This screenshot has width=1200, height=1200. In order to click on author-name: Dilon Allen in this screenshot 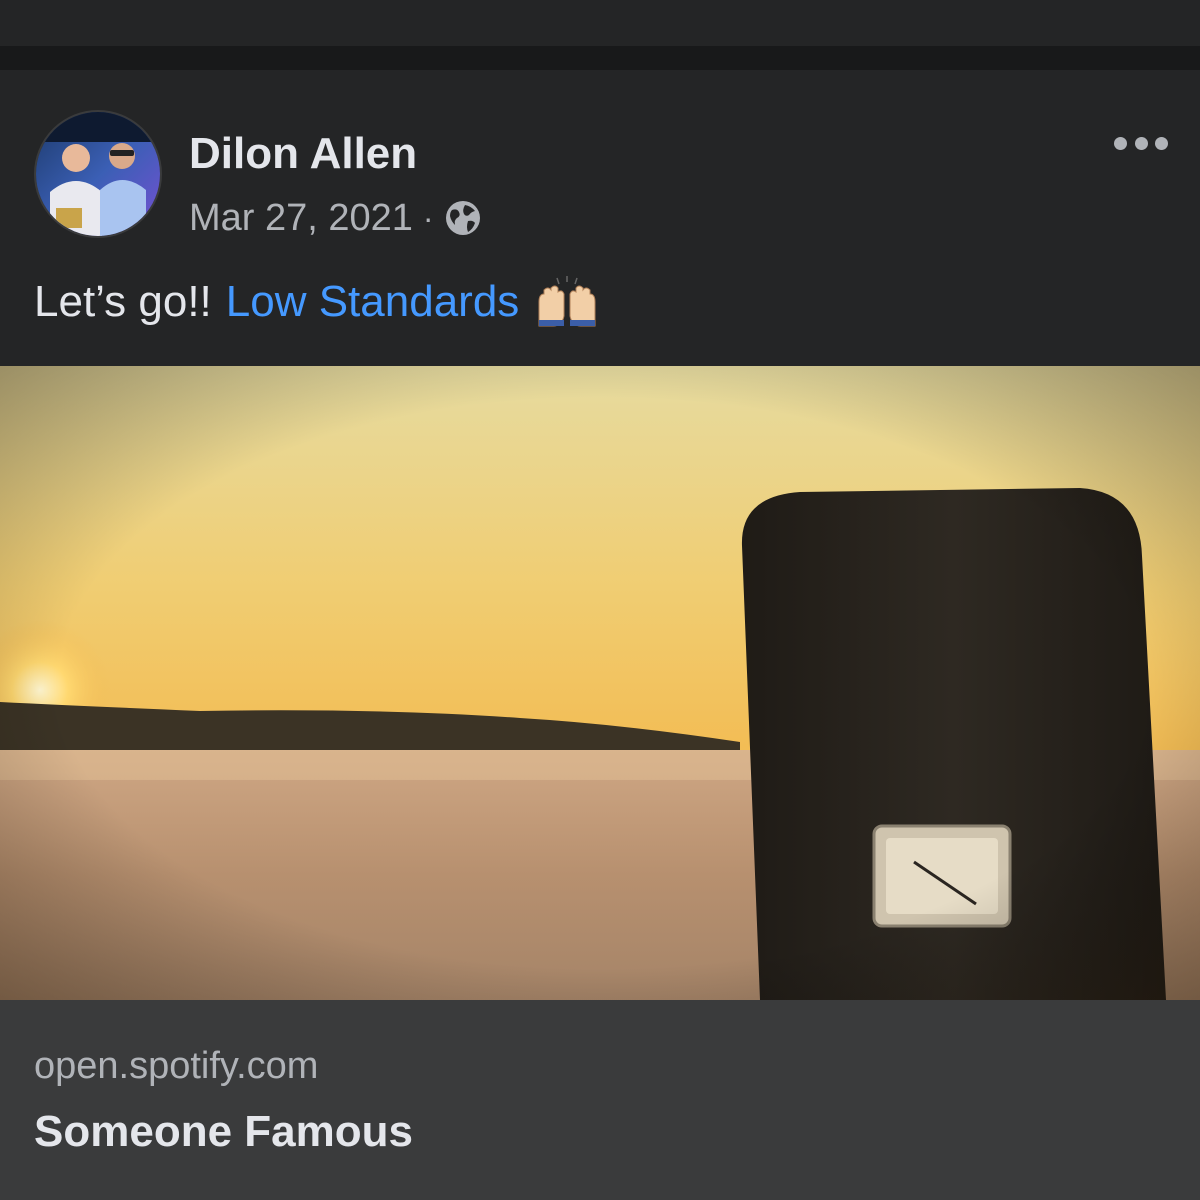, I will do `click(303, 154)`.